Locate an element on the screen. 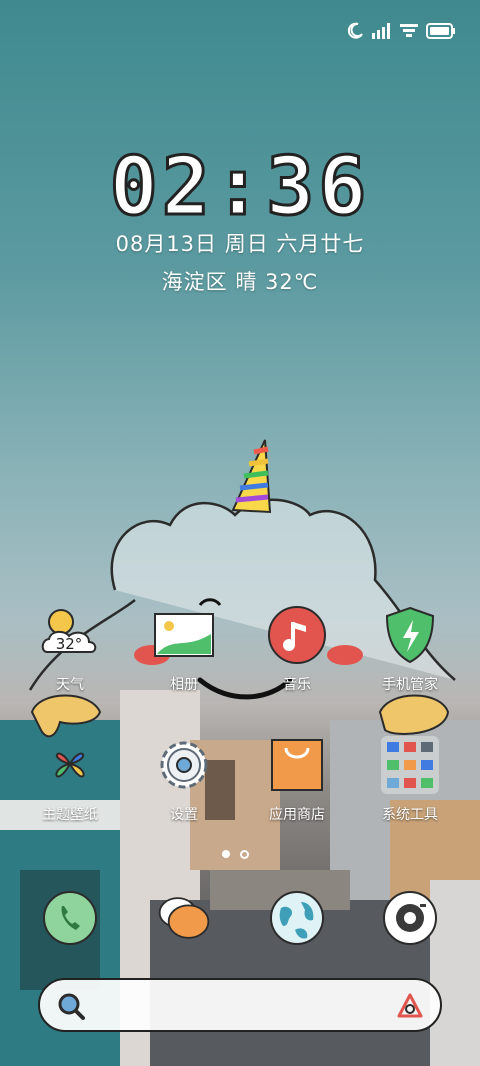 The width and height of the screenshot is (480, 1066). weather-text: 海淀区 晴 32℃ is located at coordinates (240, 281).